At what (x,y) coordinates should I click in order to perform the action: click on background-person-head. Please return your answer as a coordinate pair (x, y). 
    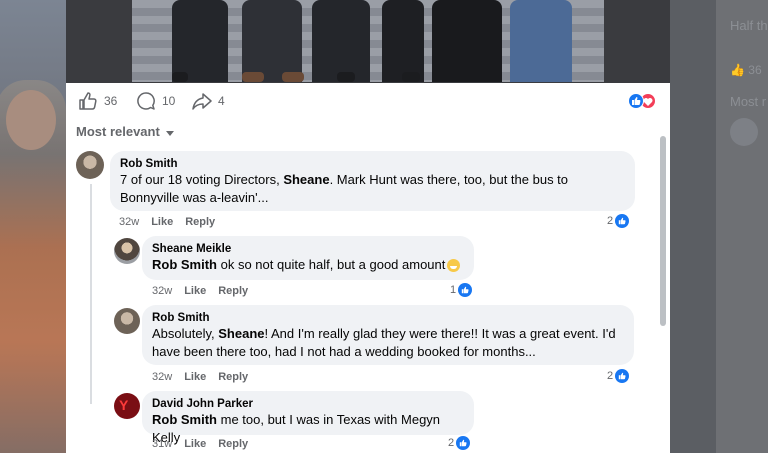
    Looking at the image, I should click on (31, 120).